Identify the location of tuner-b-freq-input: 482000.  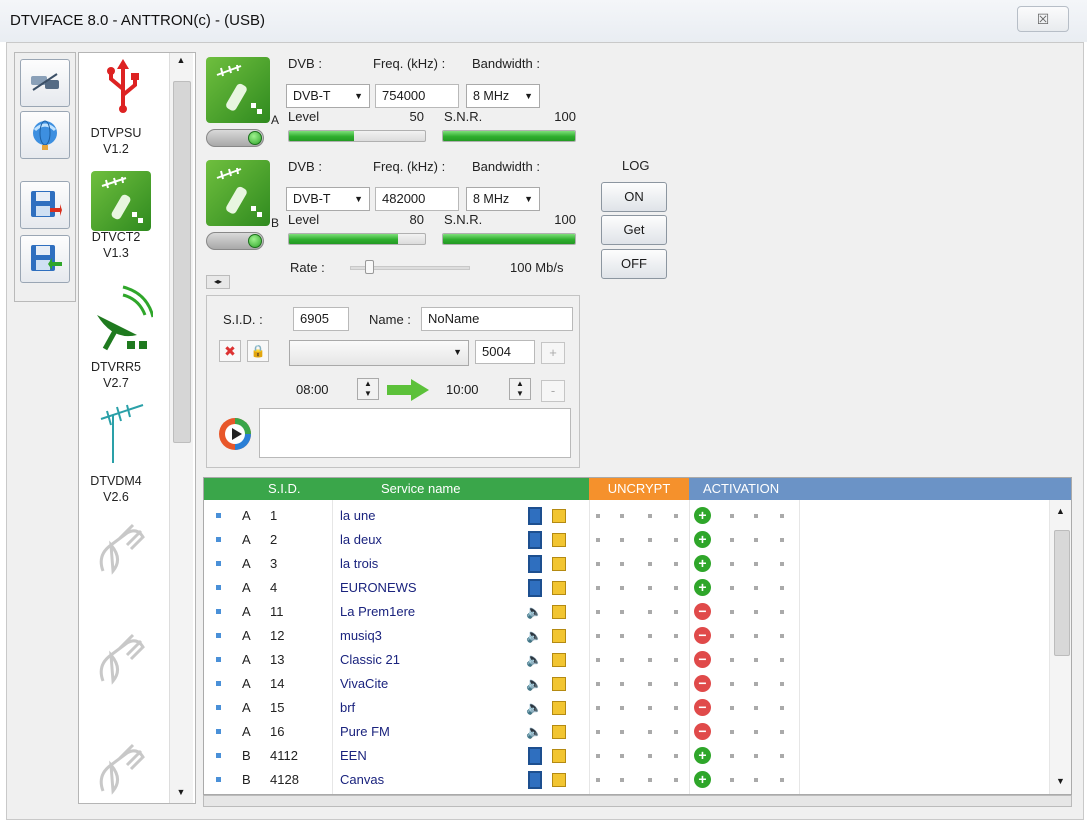
(417, 199).